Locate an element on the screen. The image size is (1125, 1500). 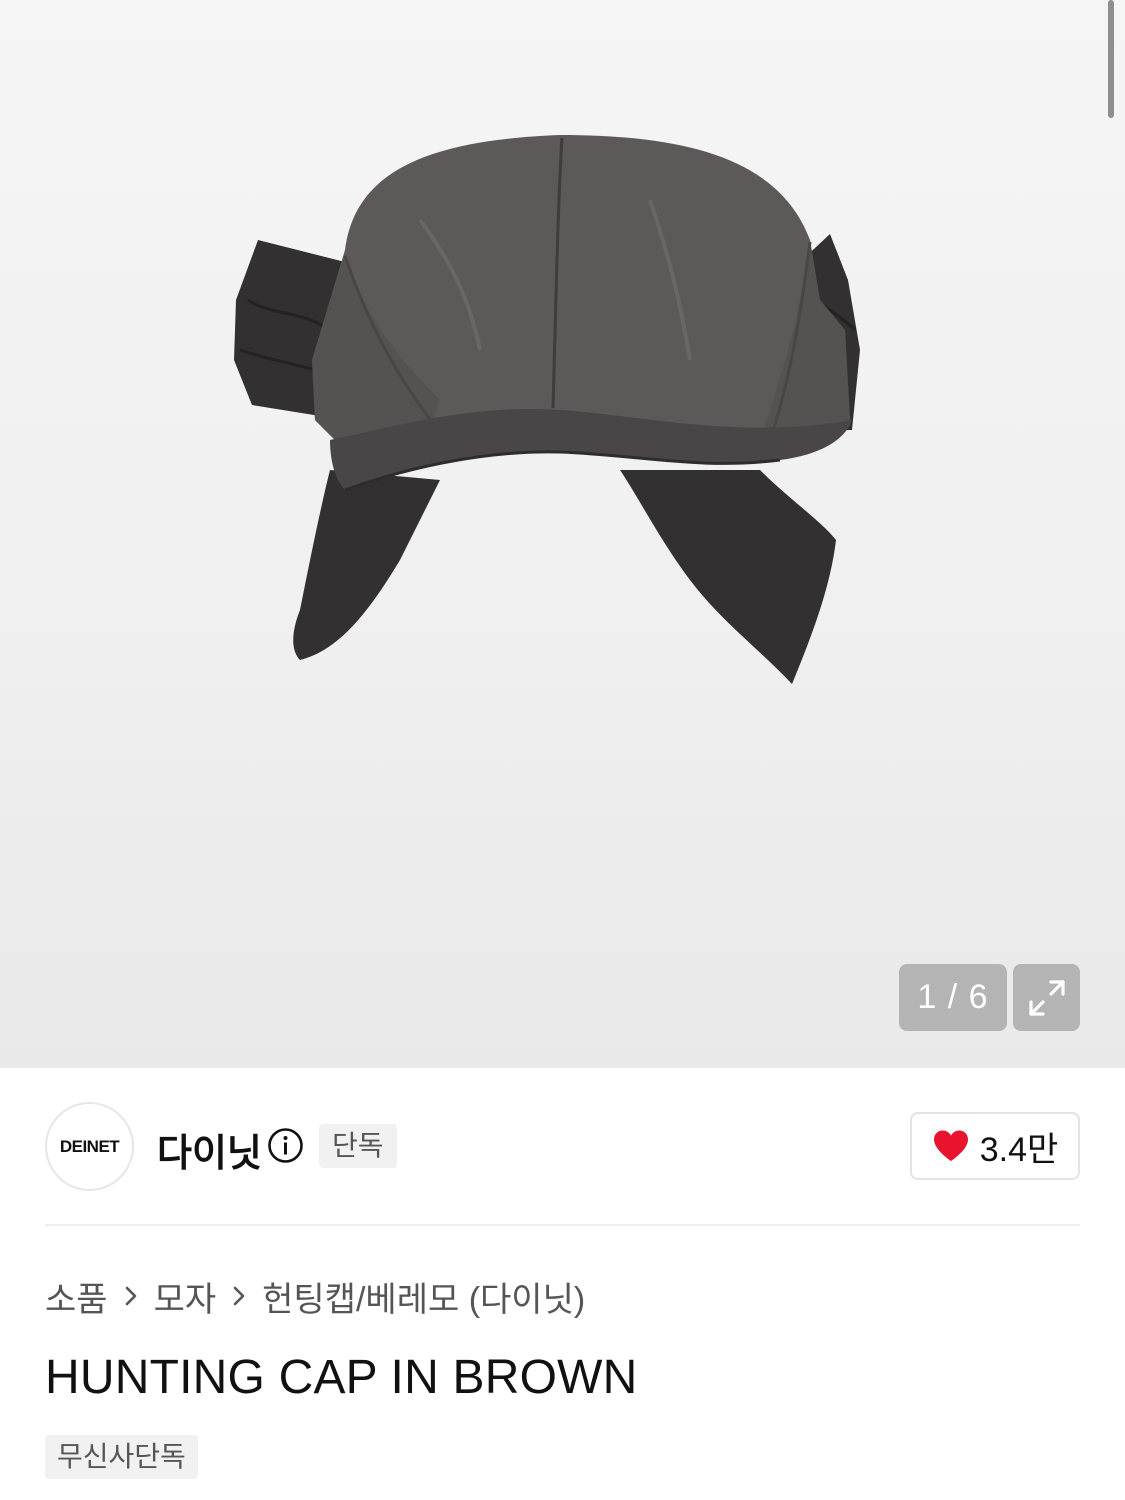
product-title: HUNTING CAP IN BROWN is located at coordinates (341, 1377).